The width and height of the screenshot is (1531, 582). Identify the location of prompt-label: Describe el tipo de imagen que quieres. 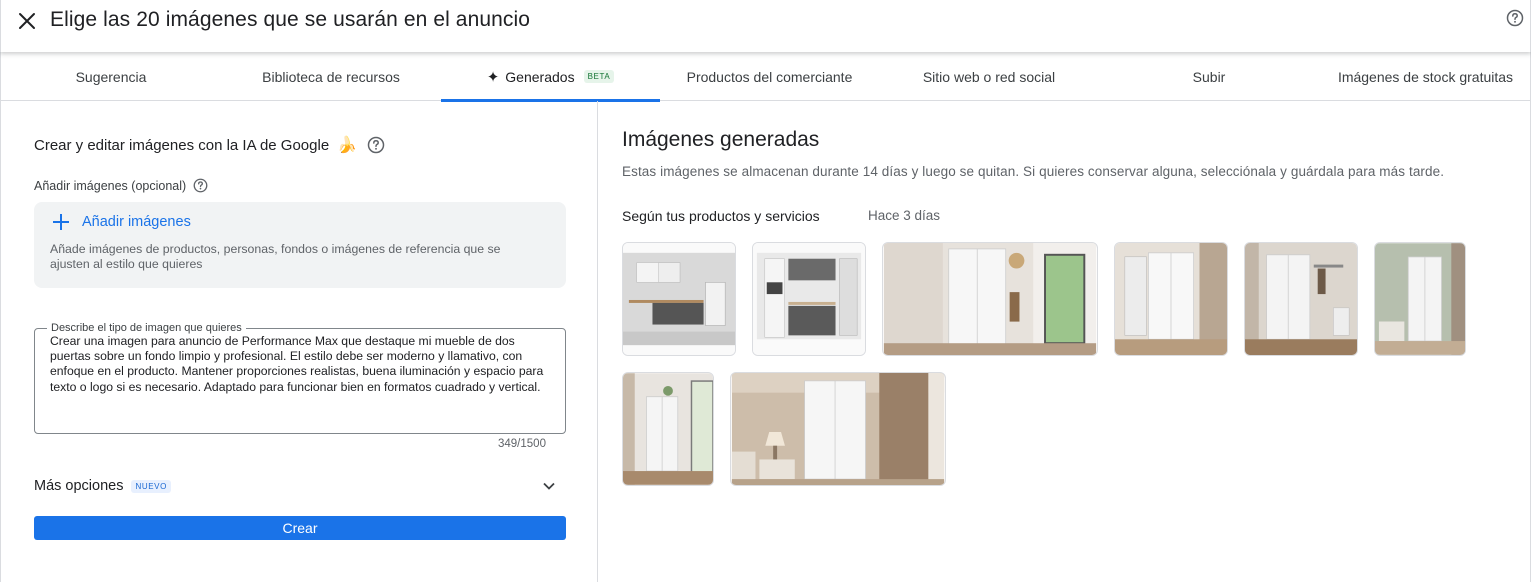
(146, 328).